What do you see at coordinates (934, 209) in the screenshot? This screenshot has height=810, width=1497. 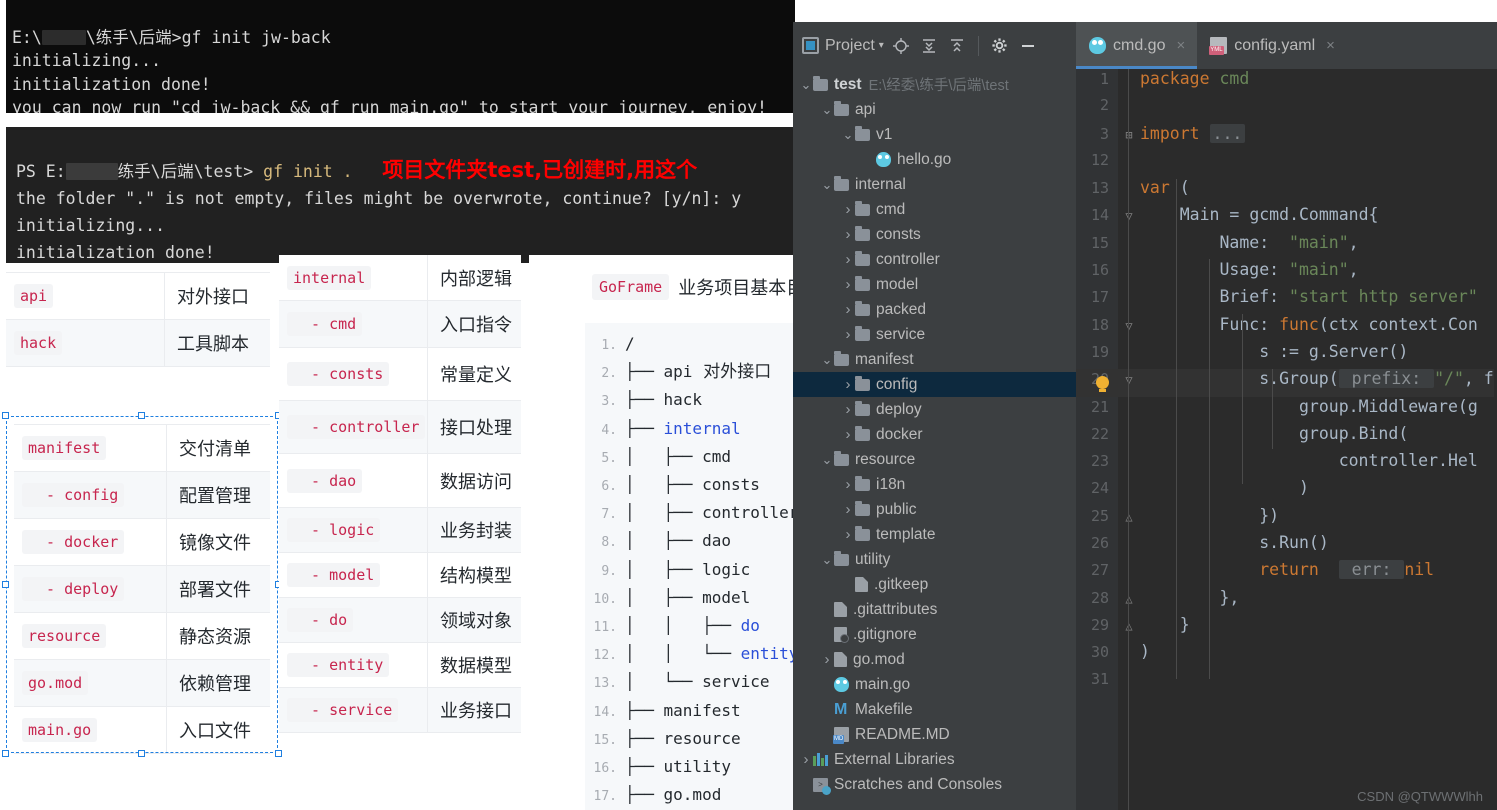 I see `tree-node-cmd: › cmd` at bounding box center [934, 209].